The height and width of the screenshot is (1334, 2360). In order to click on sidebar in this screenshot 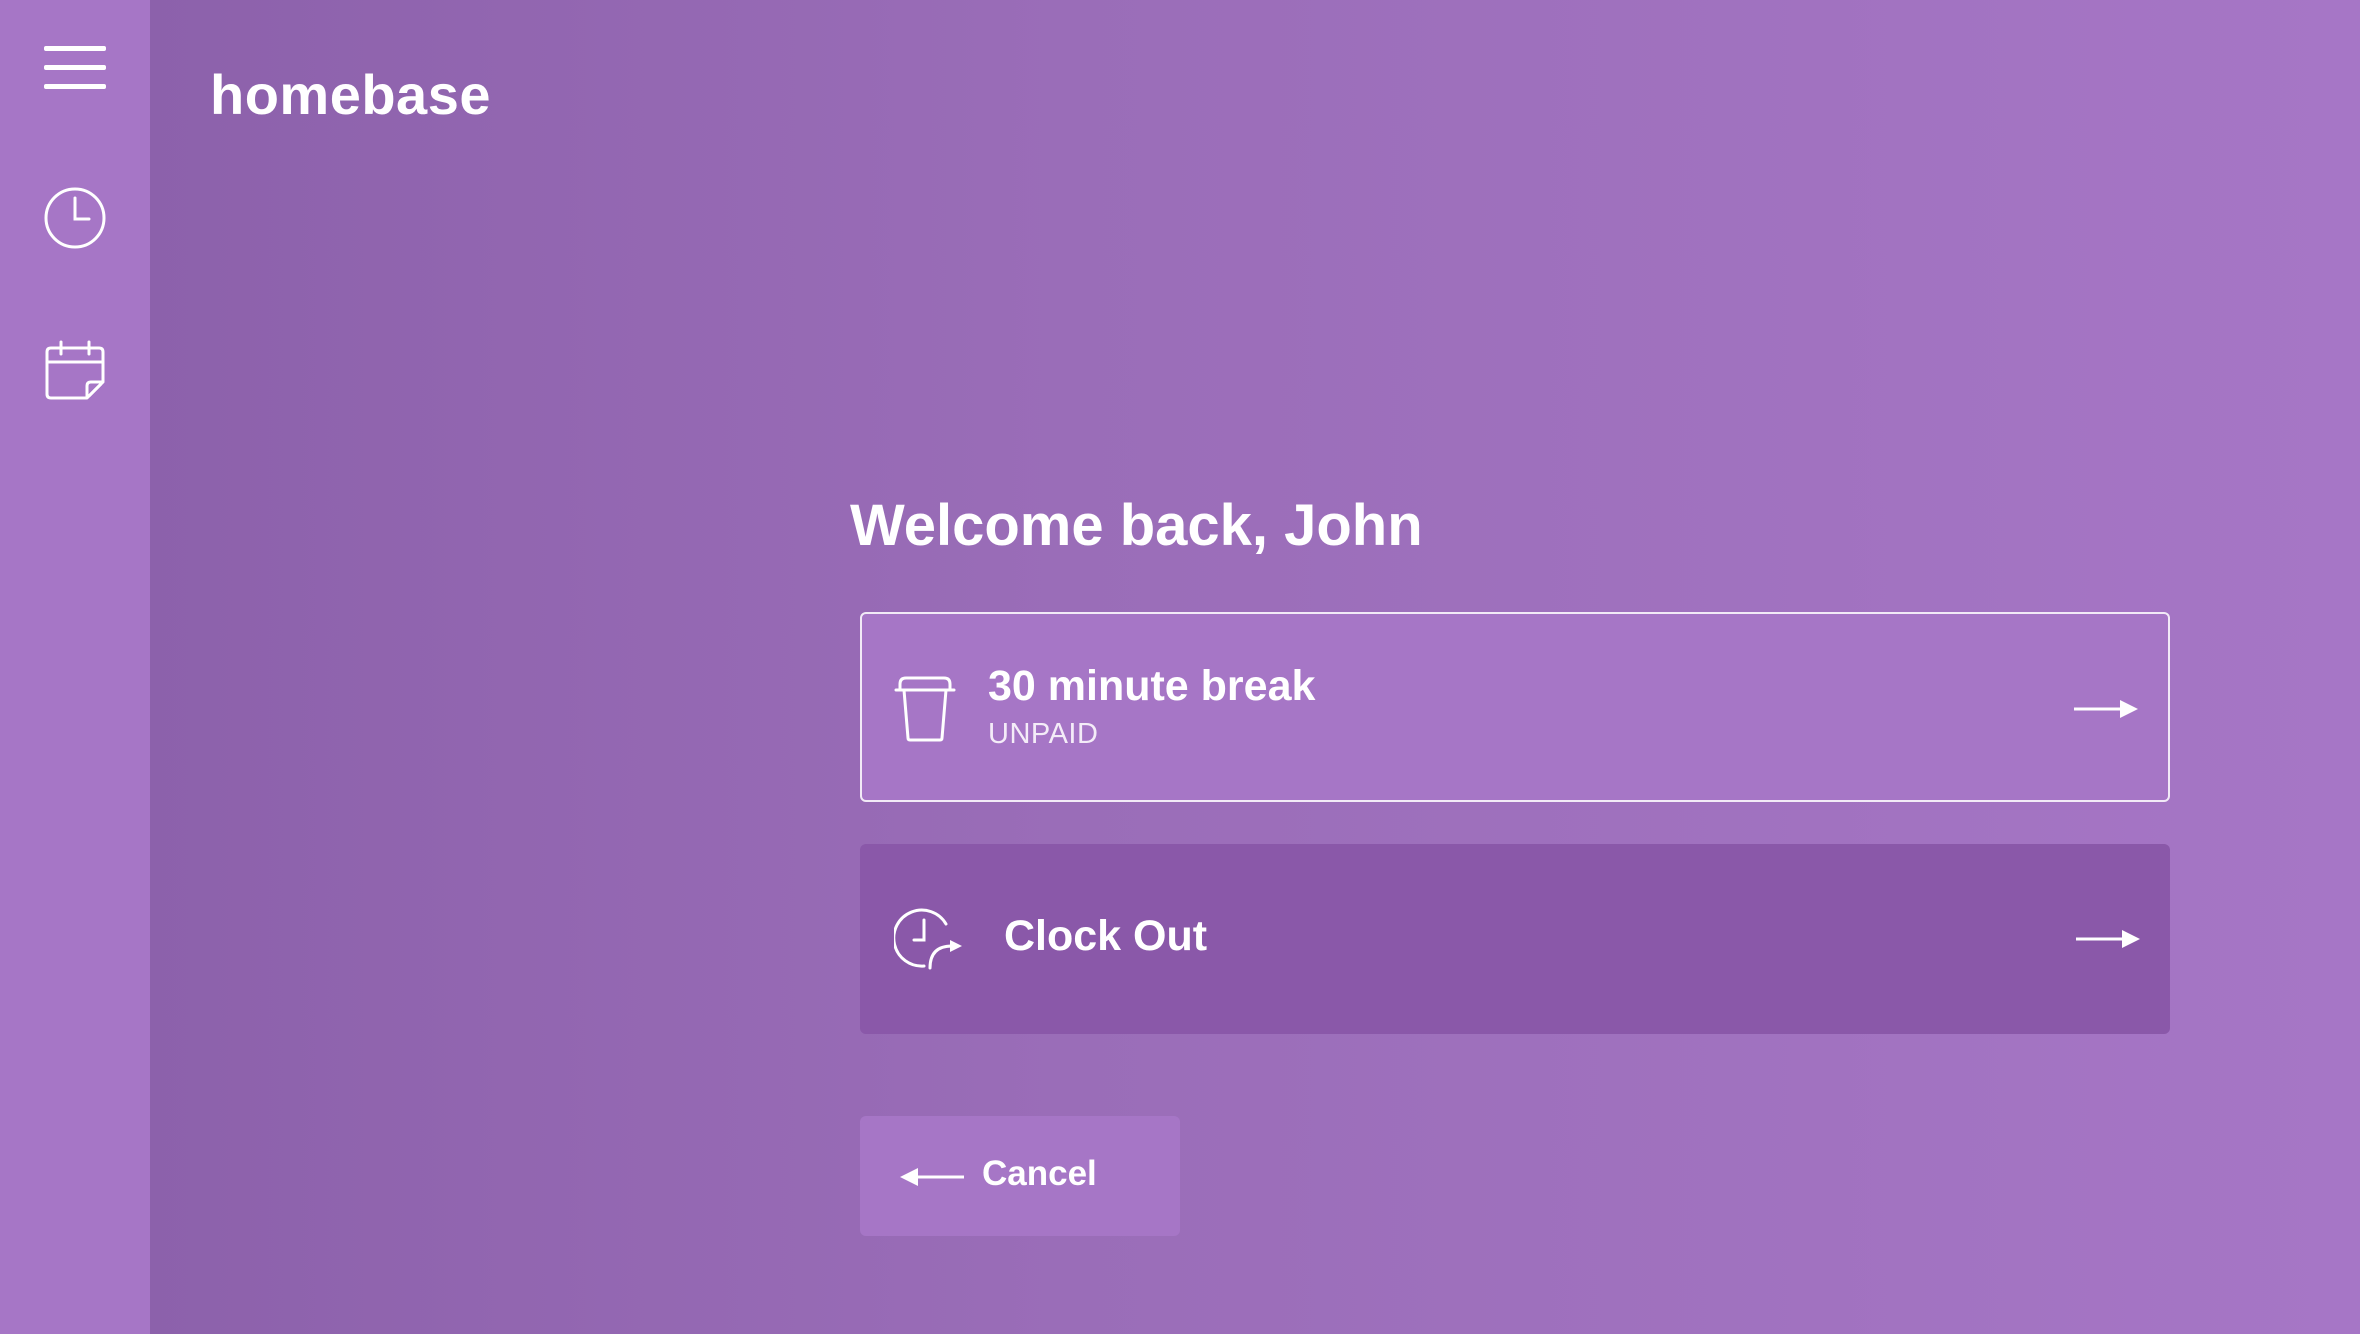, I will do `click(75, 667)`.